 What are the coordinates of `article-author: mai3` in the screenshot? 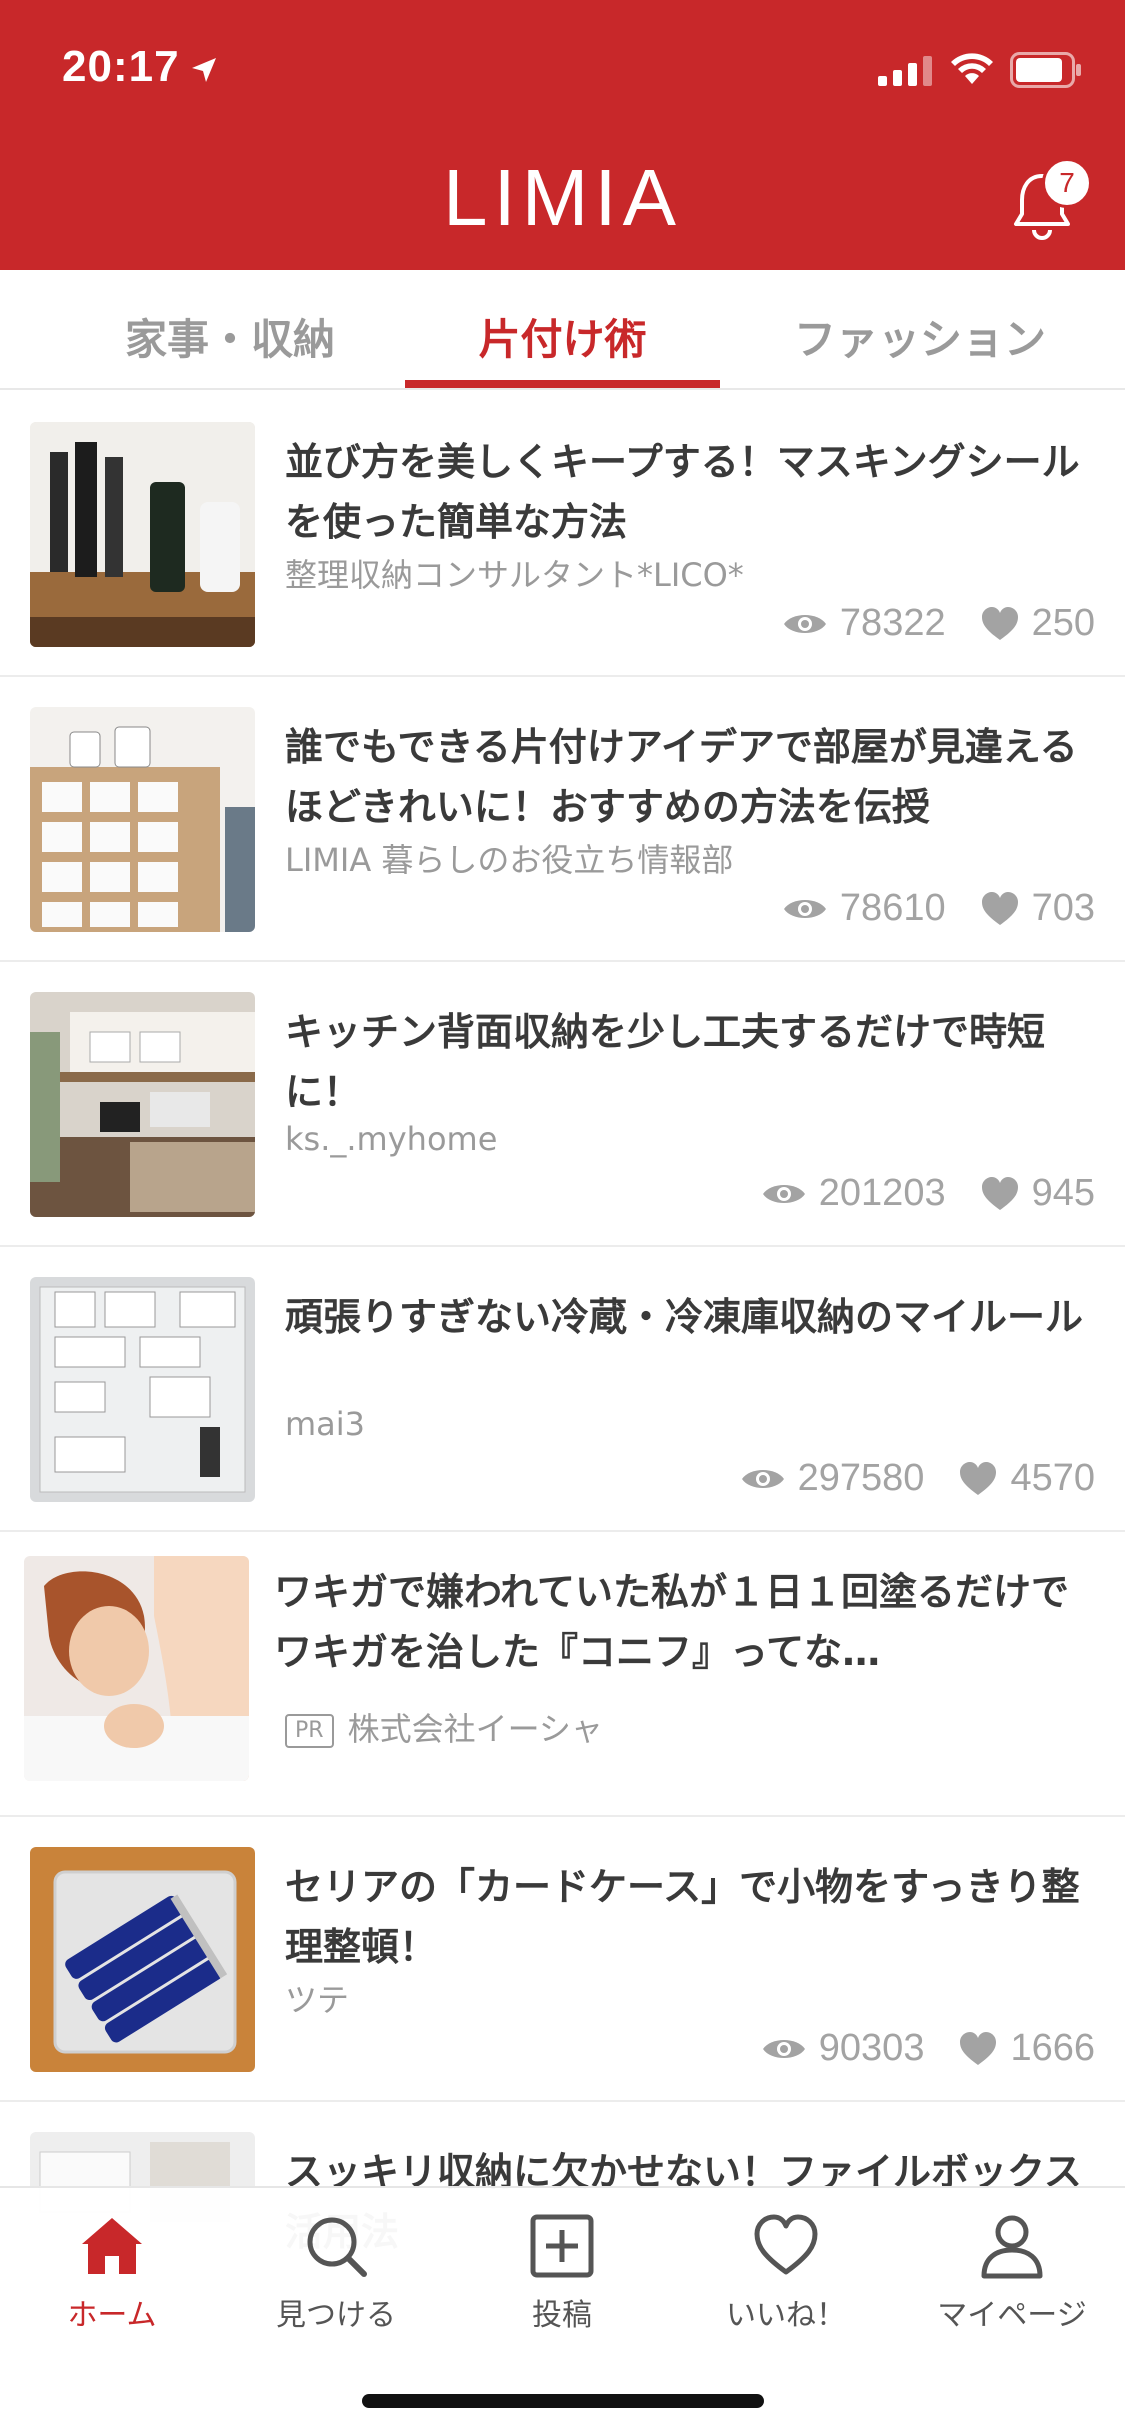 It's located at (325, 1424).